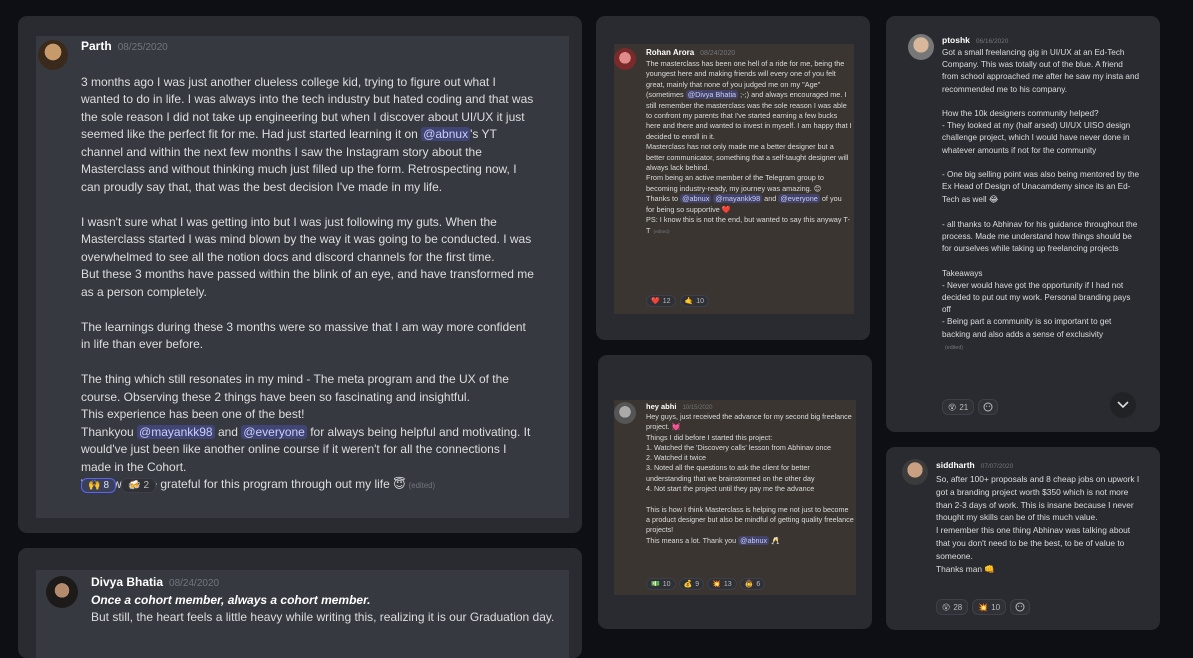 The height and width of the screenshot is (658, 1193). Describe the element at coordinates (119, 485) in the screenshot. I see `reactions: 🙌 8 🍻 2` at that location.